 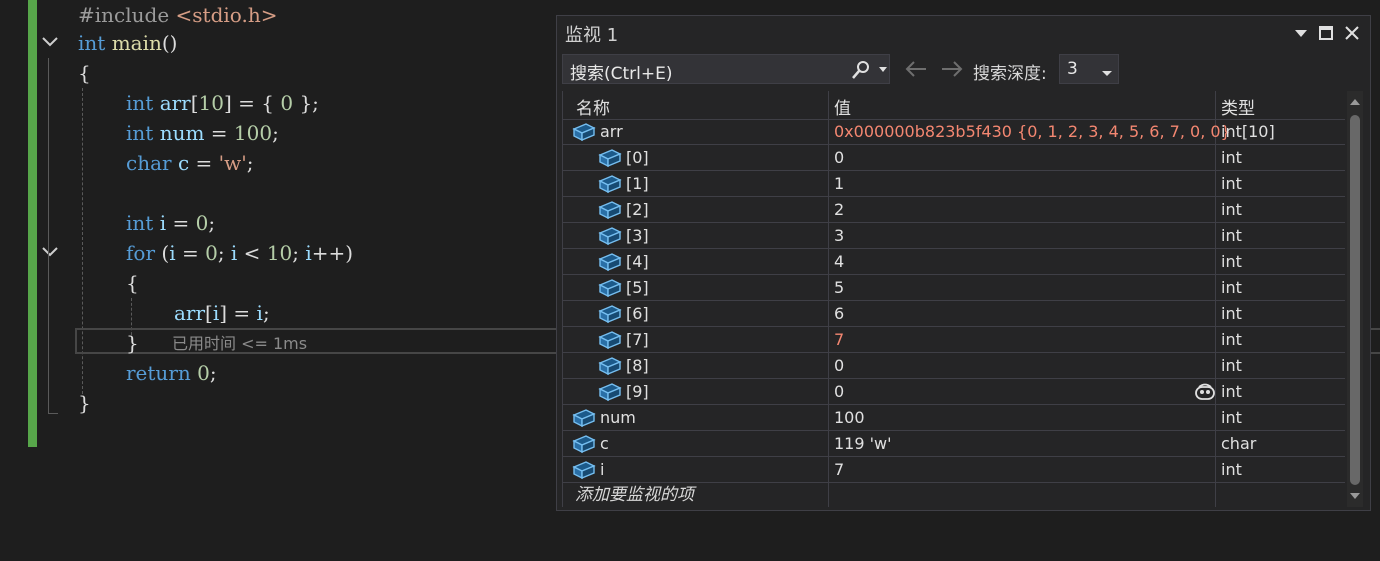 I want to click on watch-row: [1] 1 int, so click(x=953, y=184).